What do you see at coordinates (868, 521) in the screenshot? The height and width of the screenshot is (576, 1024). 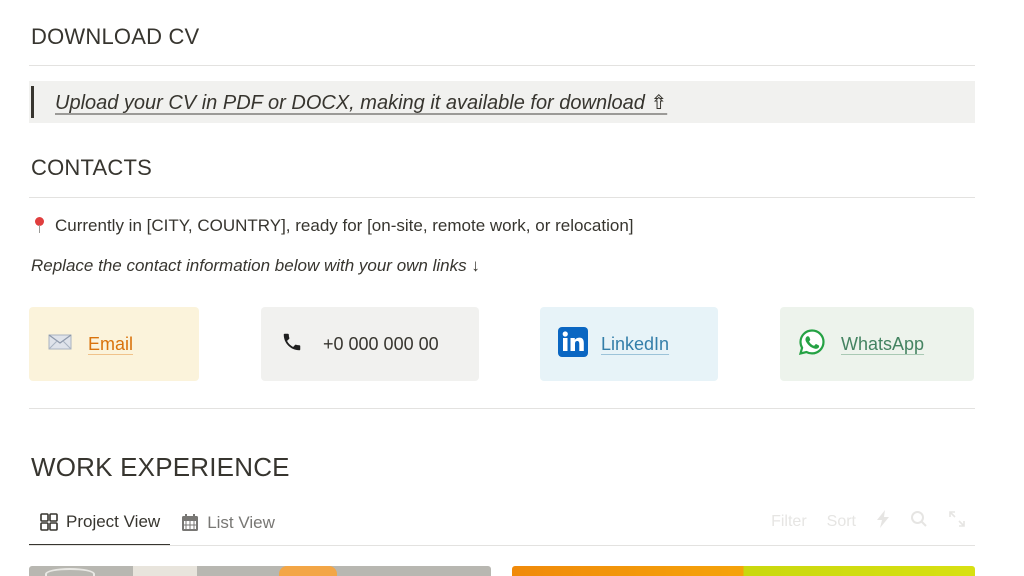 I see `database-toolbar: Filter Sort` at bounding box center [868, 521].